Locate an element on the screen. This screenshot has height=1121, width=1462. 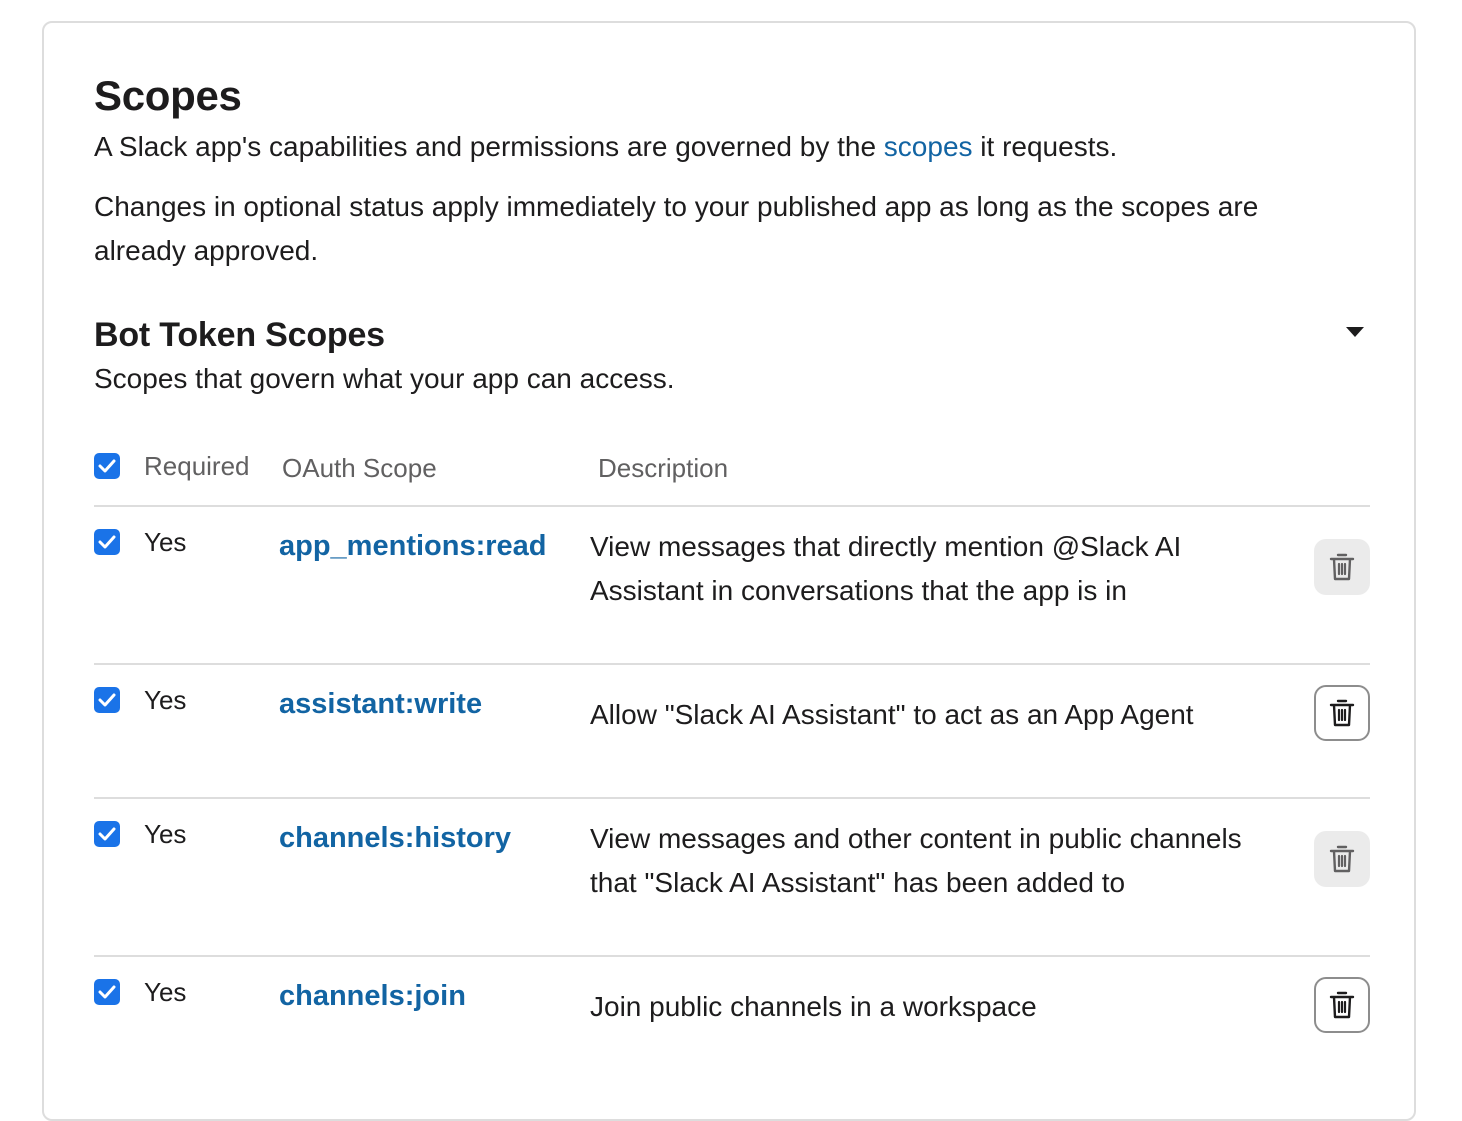
scope-description: Join public channels in a workspace is located at coordinates (813, 1006).